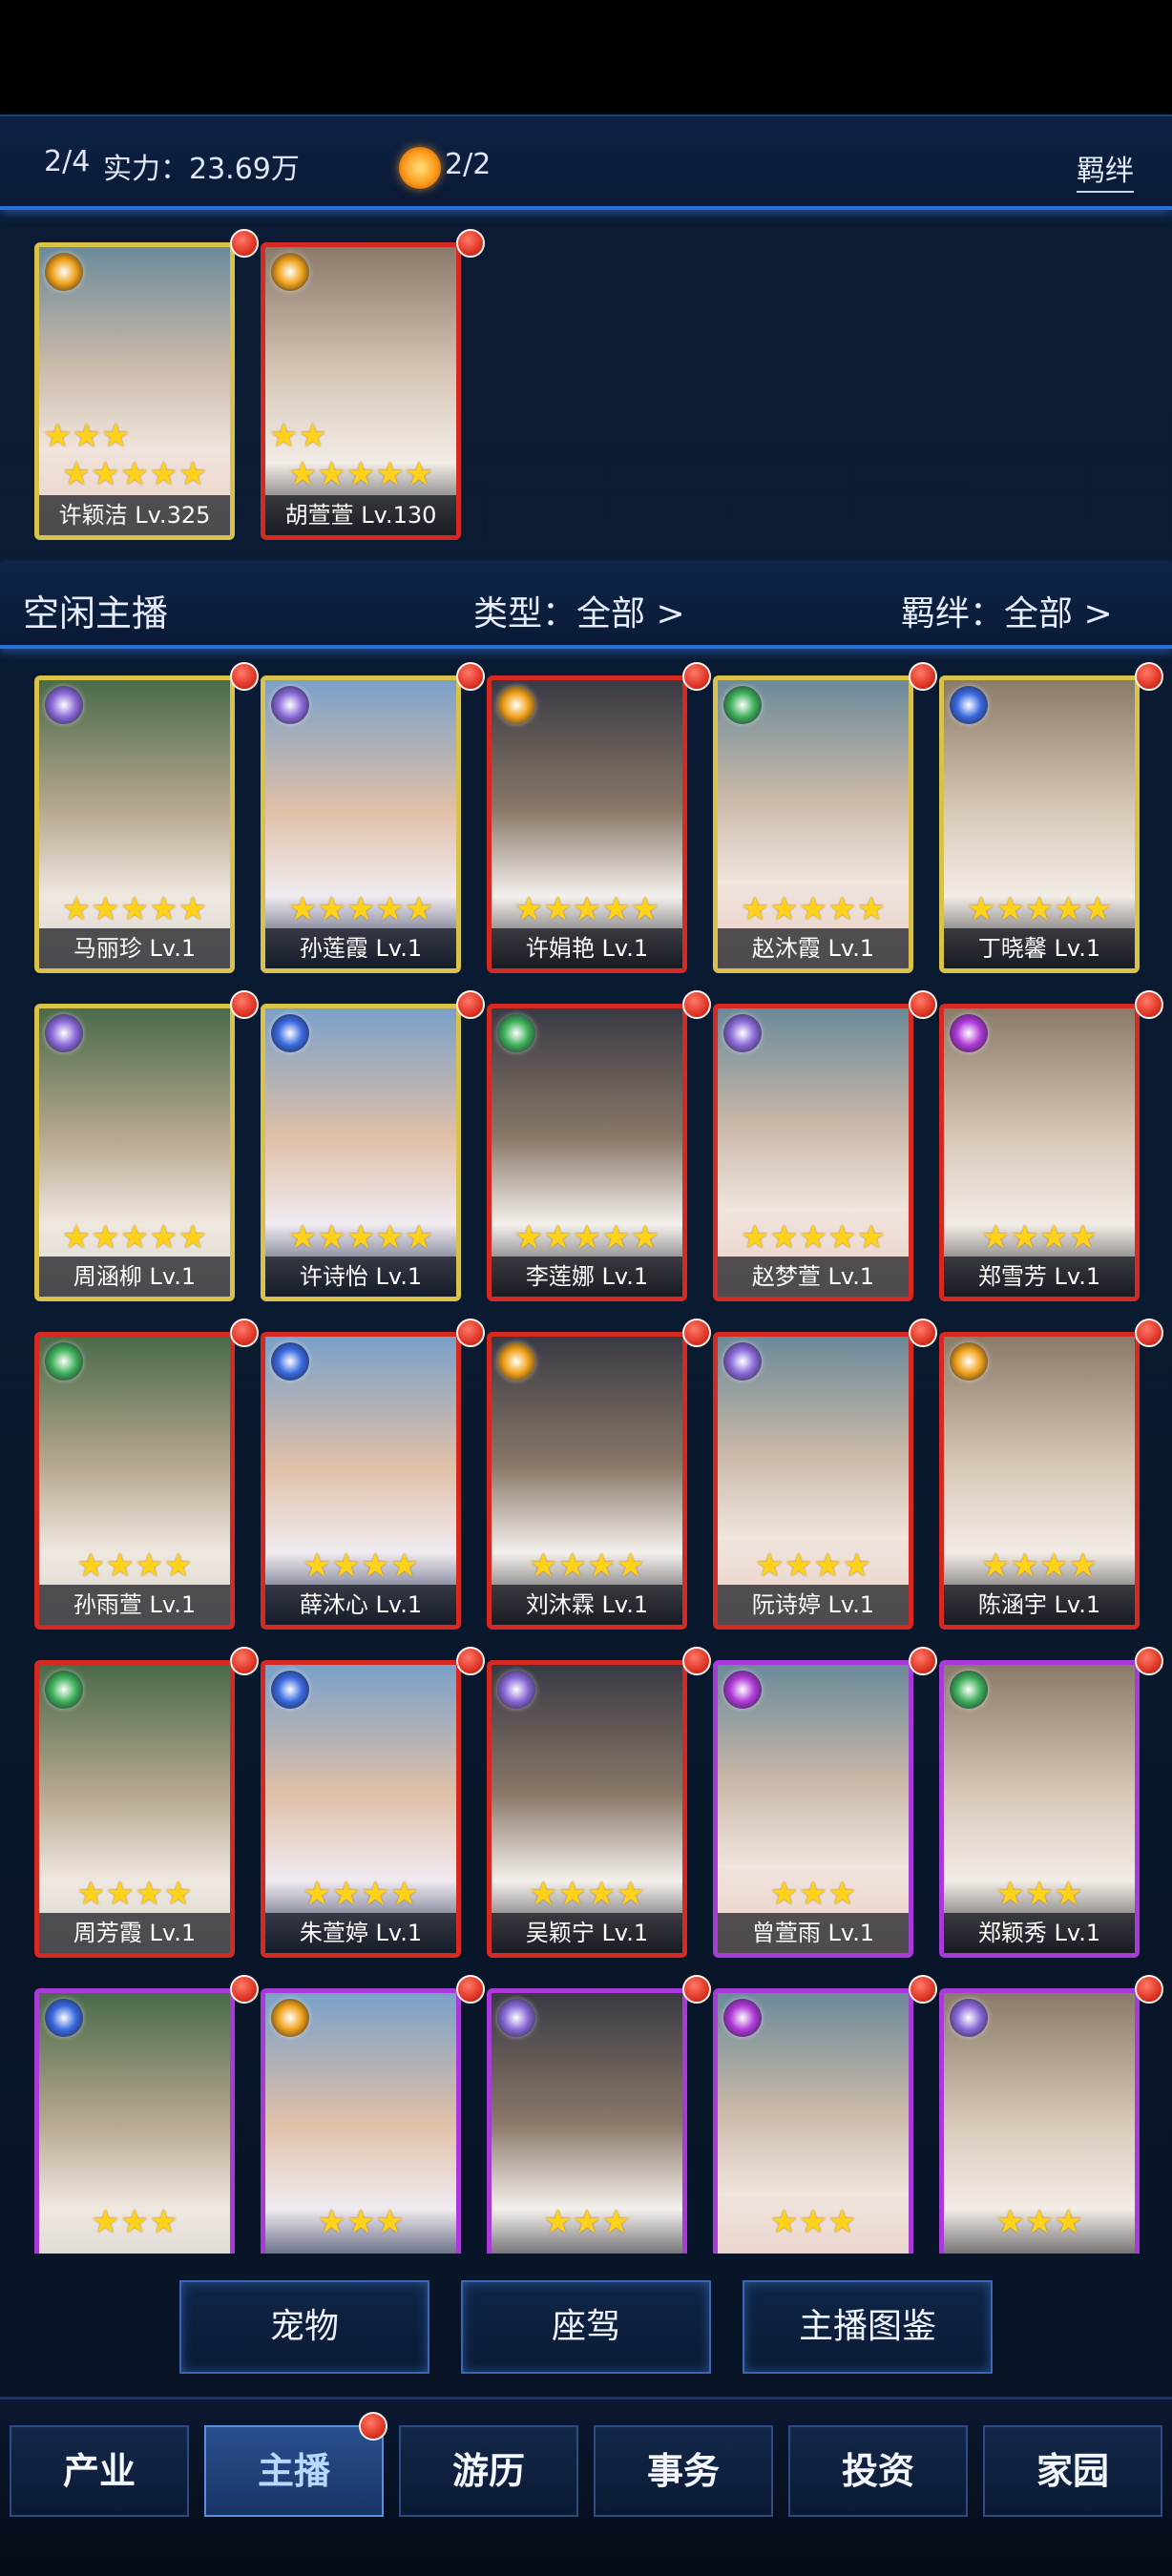  I want to click on streamer-name-level: 朱萱婷 Lv.1, so click(361, 1933).